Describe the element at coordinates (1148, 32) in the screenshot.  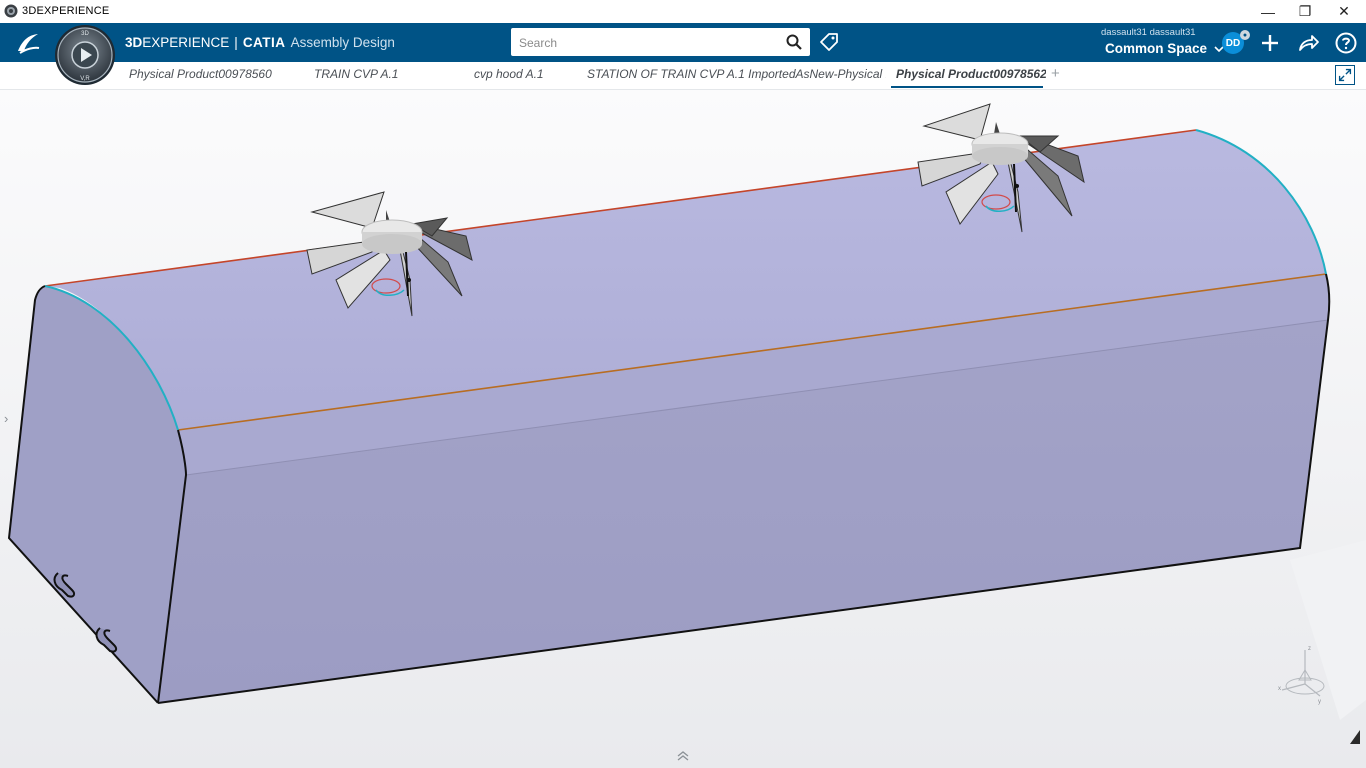
I see `user-name: dassault31 dassault31` at that location.